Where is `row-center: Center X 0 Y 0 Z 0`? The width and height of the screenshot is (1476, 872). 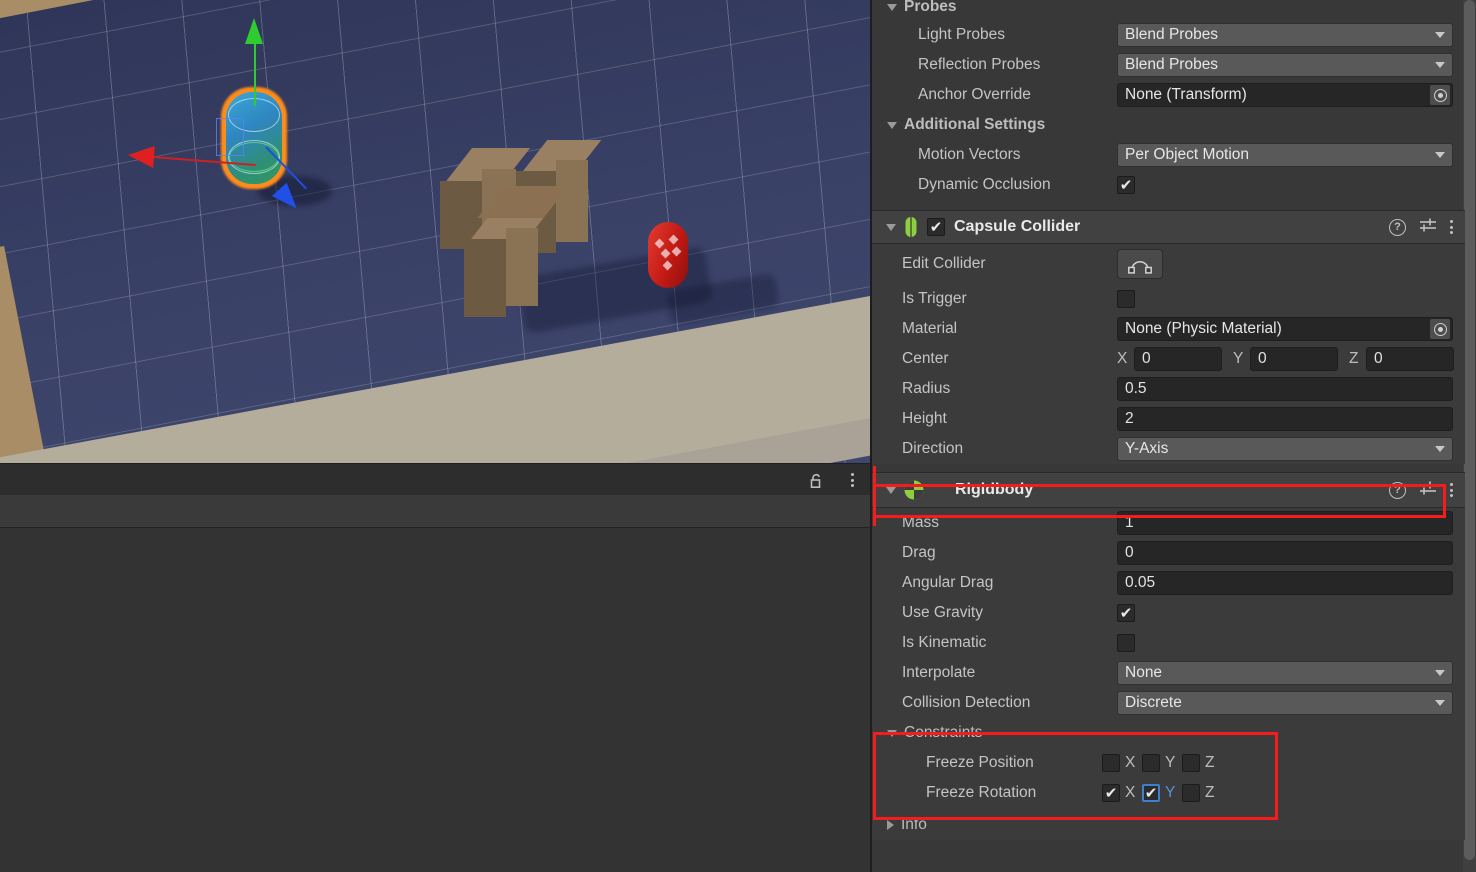
row-center: Center X 0 Y 0 Z 0 is located at coordinates (1168, 359).